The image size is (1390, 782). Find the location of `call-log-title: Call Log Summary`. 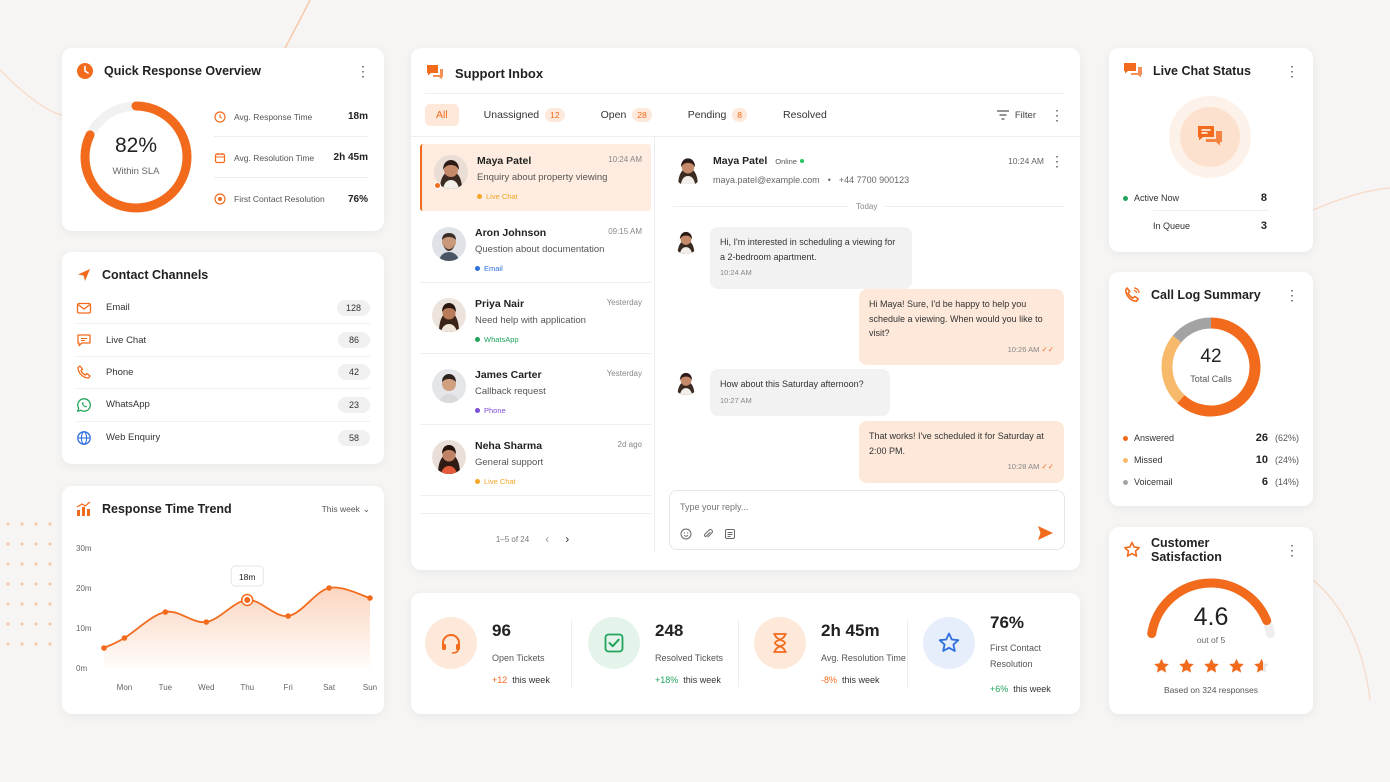

call-log-title: Call Log Summary is located at coordinates (1206, 295).